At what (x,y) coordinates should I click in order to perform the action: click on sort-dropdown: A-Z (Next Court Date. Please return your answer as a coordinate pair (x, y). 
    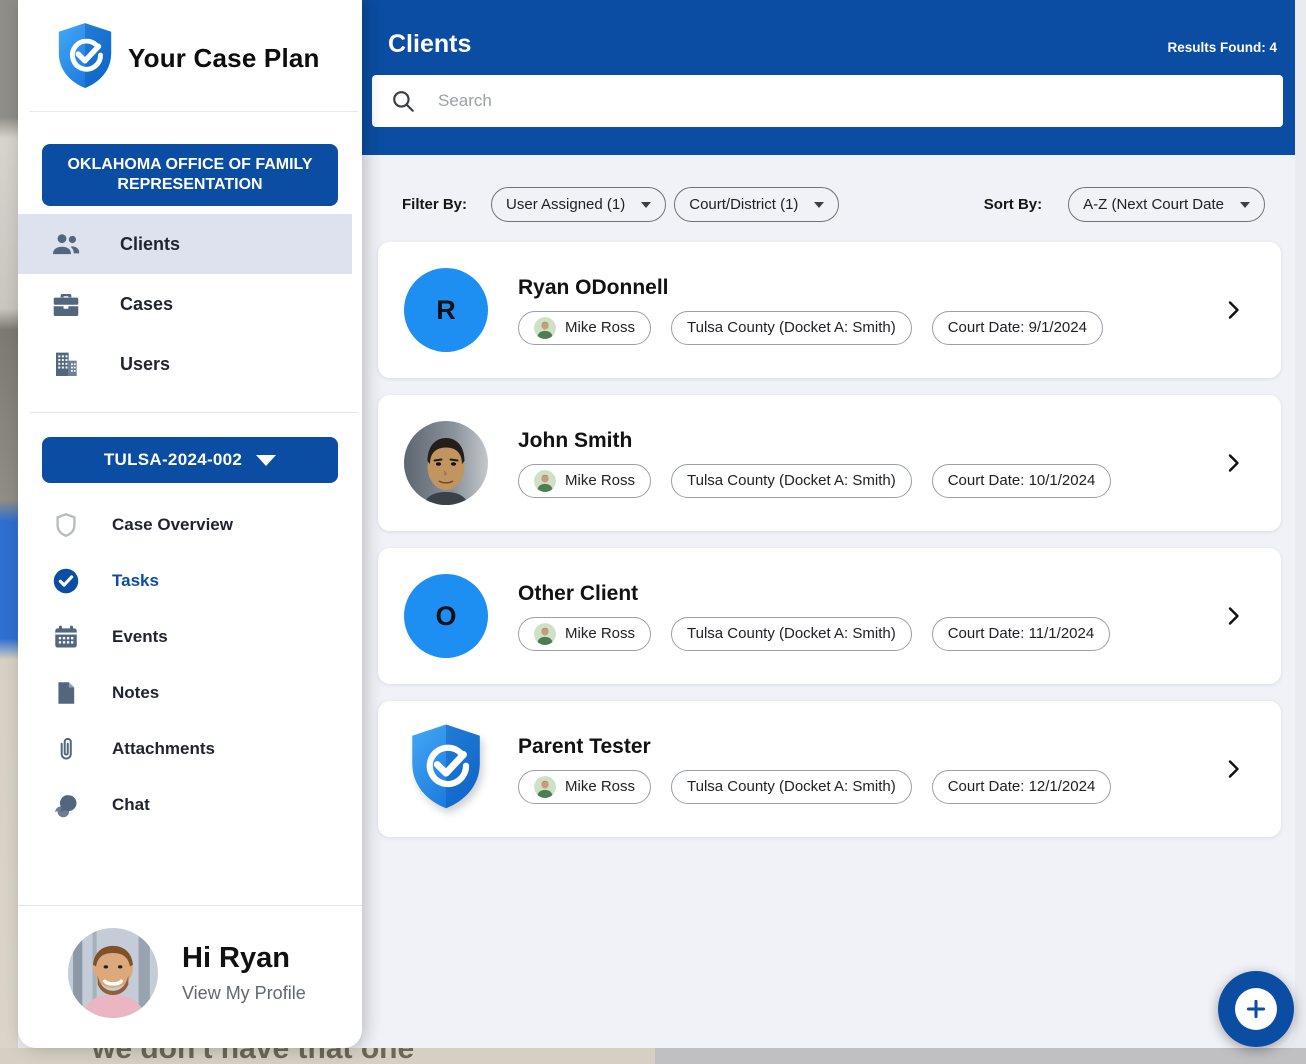
    Looking at the image, I should click on (1166, 204).